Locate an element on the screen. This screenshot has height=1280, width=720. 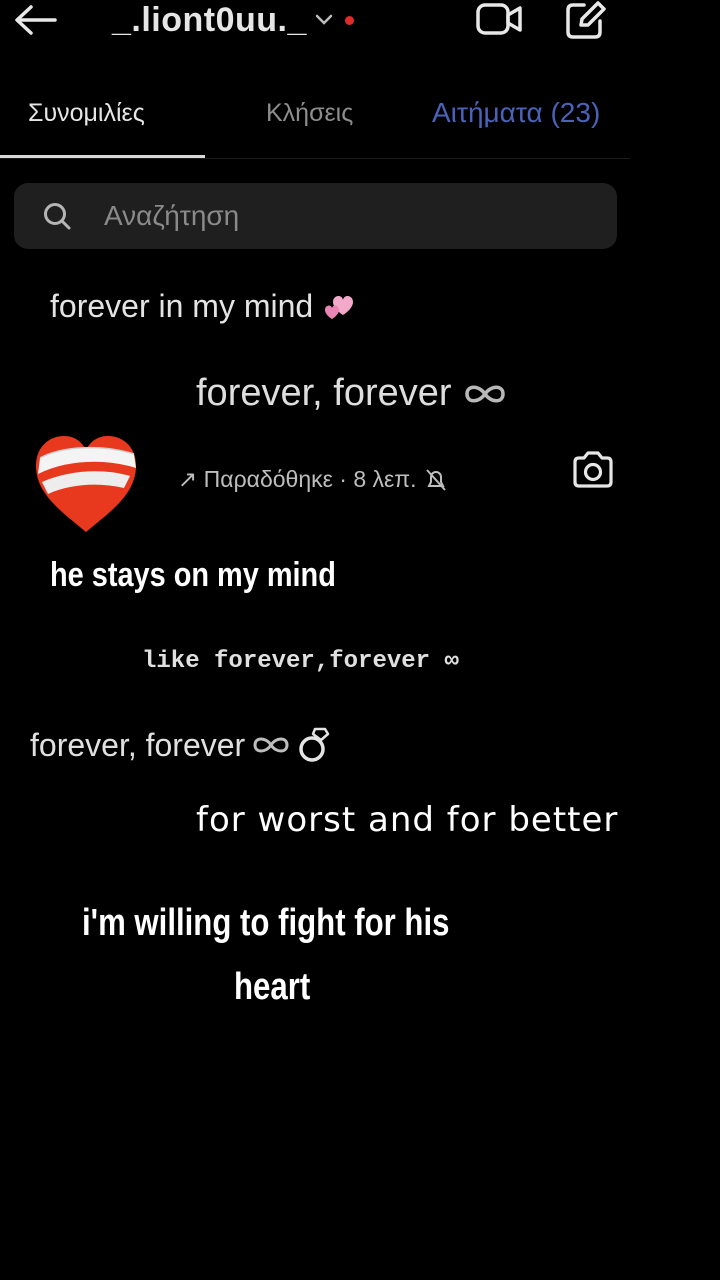
camera-icon is located at coordinates (593, 469).